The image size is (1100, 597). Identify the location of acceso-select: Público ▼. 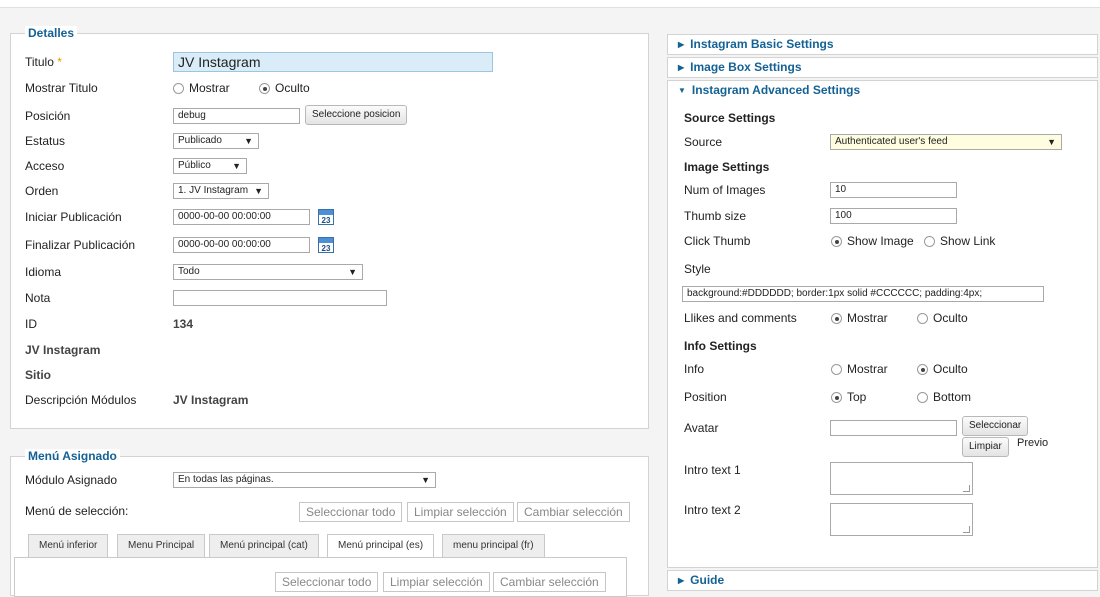
(210, 166).